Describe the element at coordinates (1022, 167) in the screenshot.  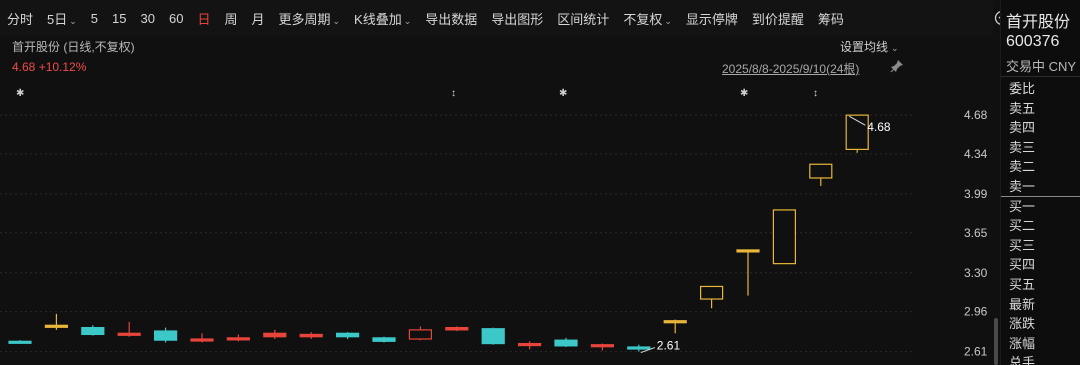
I see `quote-row-label: 卖二` at that location.